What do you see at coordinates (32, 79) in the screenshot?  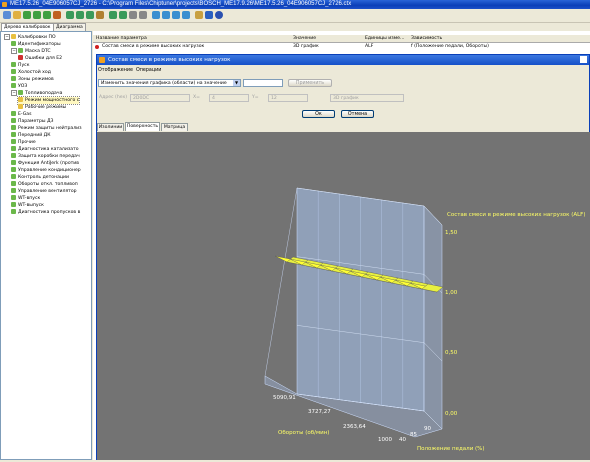 I see `tree-item: Зоны режимов` at bounding box center [32, 79].